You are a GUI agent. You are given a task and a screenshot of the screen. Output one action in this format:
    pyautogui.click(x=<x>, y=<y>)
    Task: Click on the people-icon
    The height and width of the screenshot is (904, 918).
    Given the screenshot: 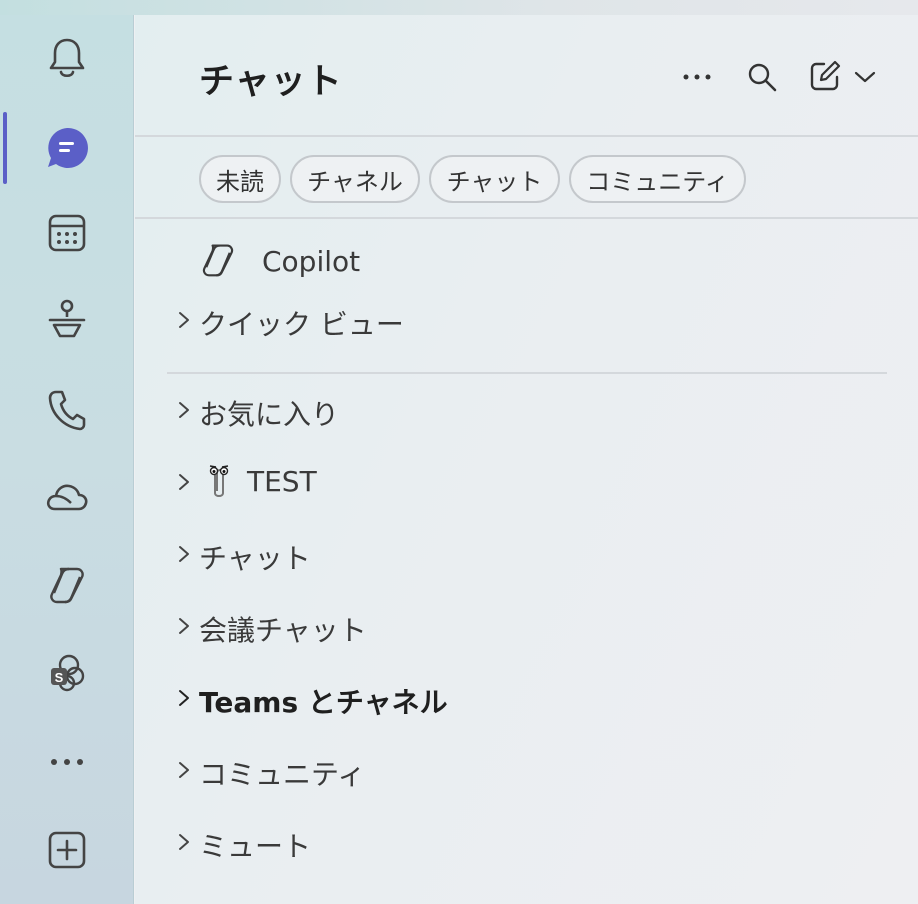 What is the action you would take?
    pyautogui.click(x=67, y=318)
    